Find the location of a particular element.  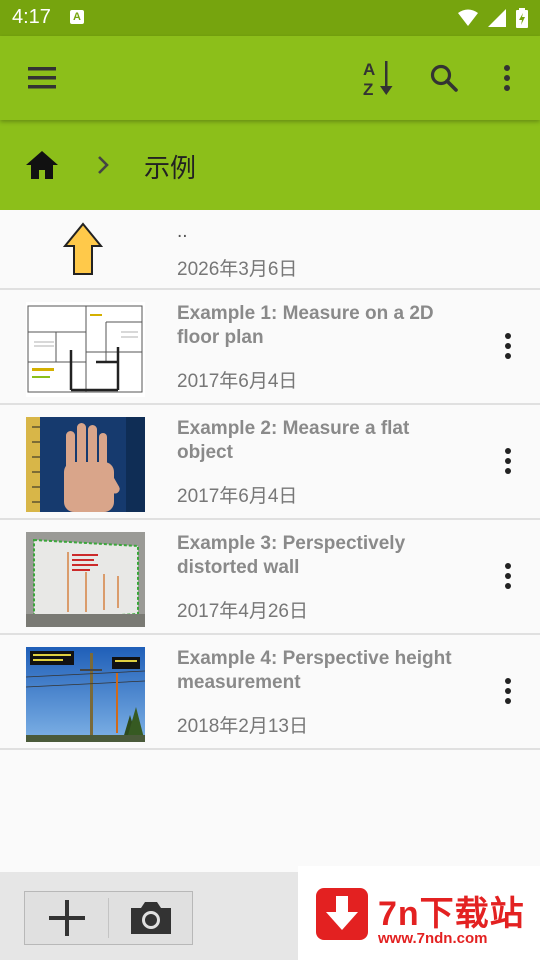

overflow-menu-button is located at coordinates (507, 78).